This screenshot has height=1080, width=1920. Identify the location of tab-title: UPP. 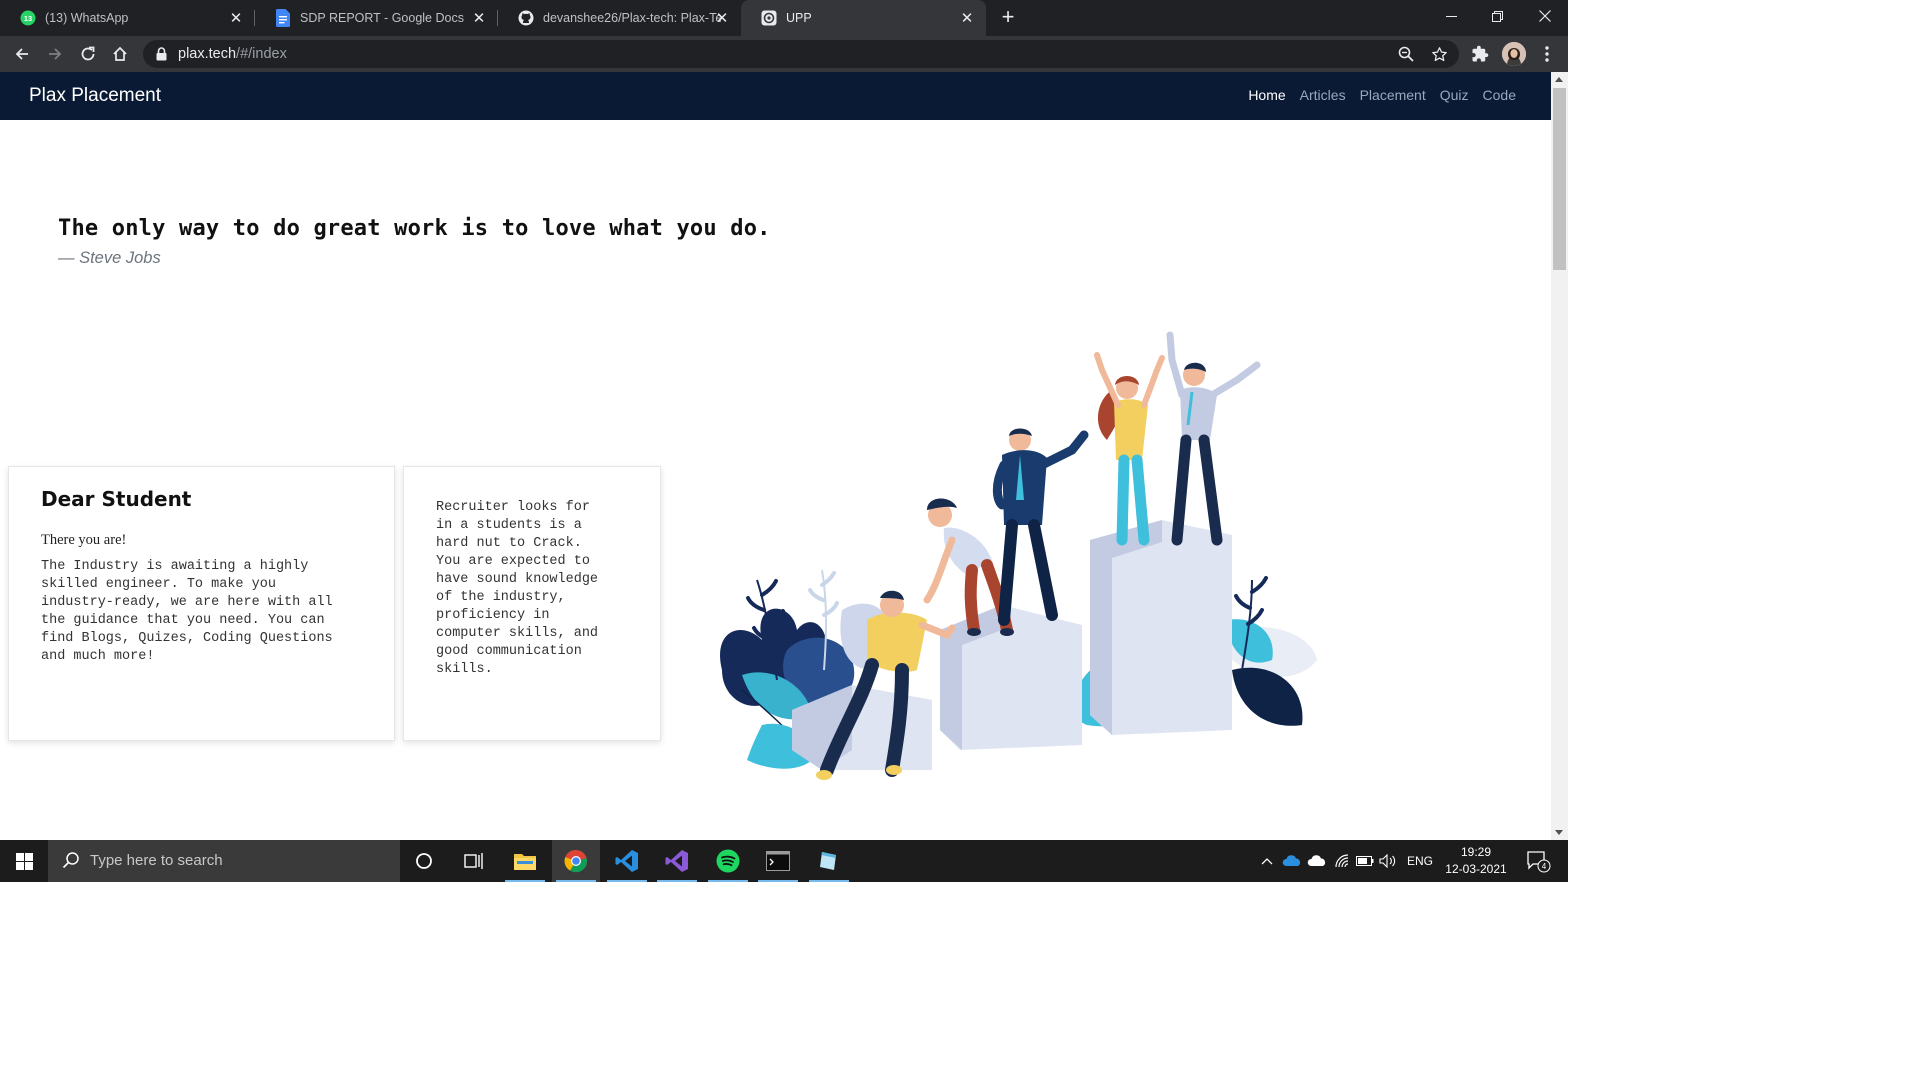
(799, 18).